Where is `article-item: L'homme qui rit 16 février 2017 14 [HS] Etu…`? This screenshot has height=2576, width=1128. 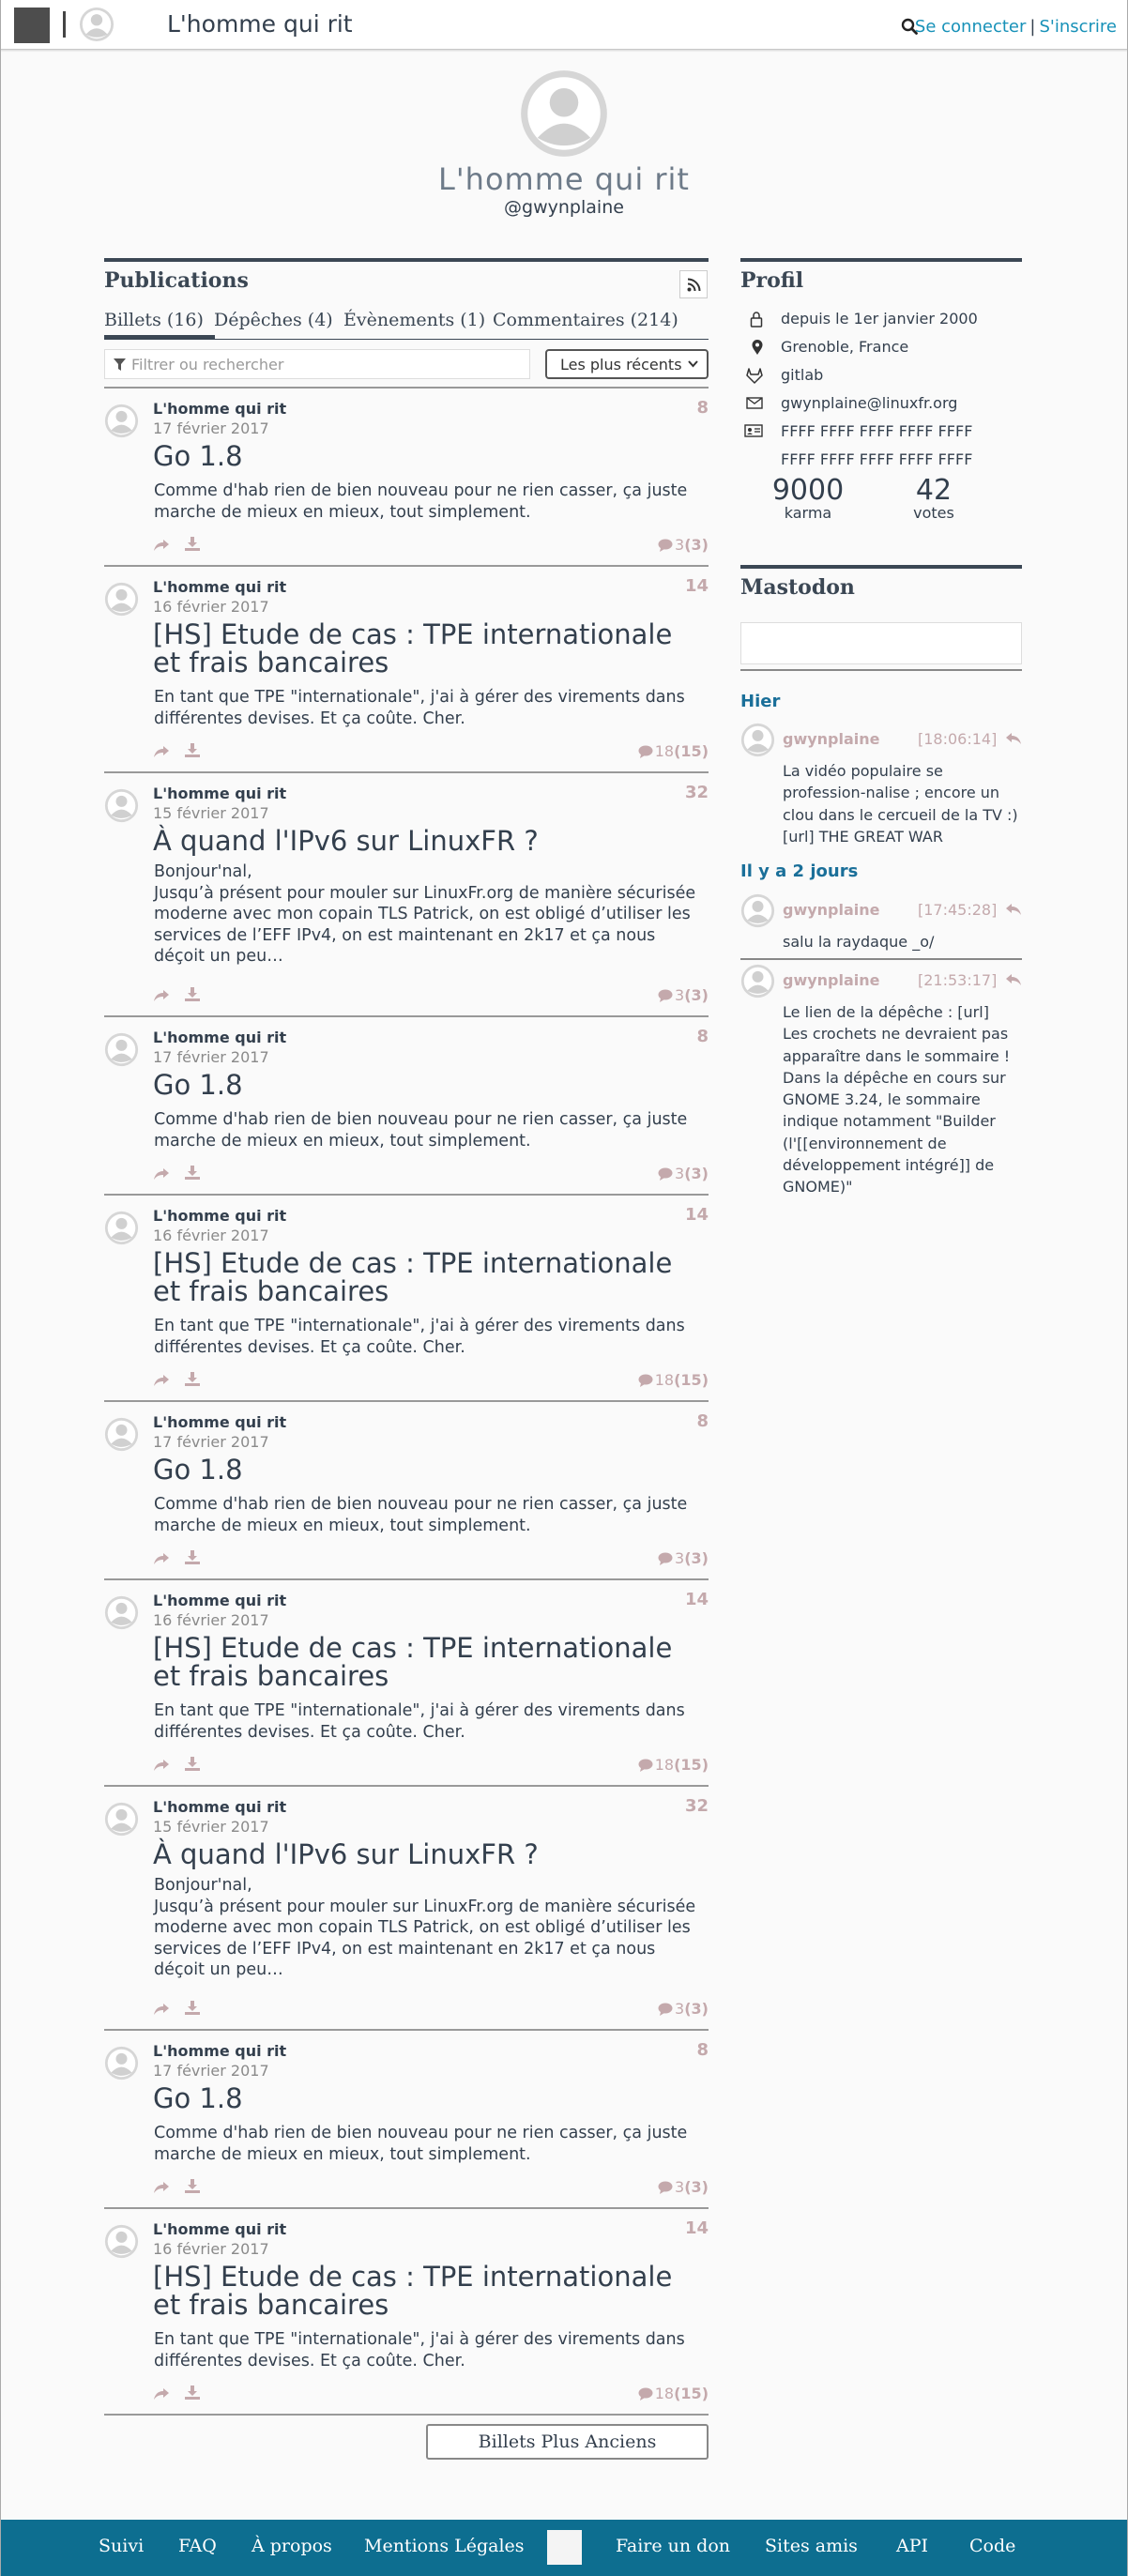 article-item: L'homme qui rit 16 février 2017 14 [HS] Etu… is located at coordinates (406, 2312).